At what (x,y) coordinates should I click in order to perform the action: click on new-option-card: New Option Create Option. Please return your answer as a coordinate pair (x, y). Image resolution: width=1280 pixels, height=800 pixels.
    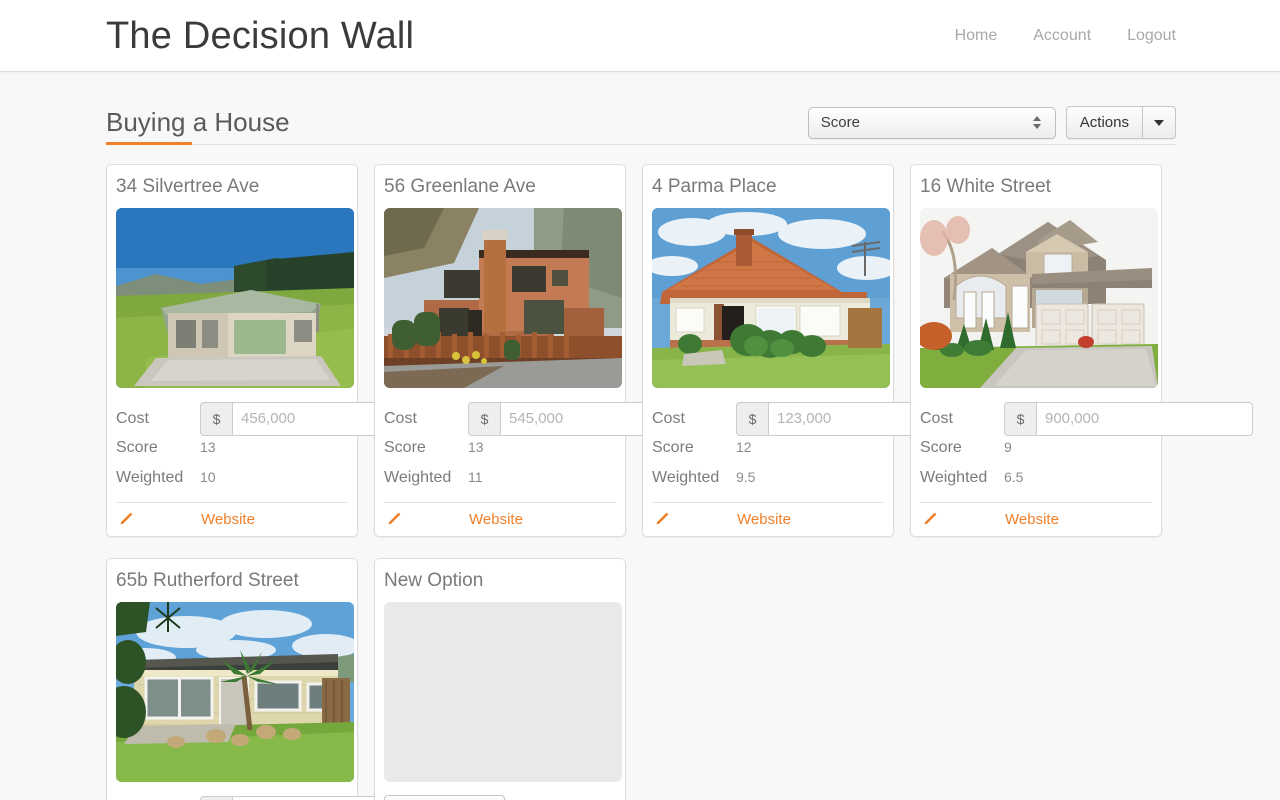
    Looking at the image, I should click on (500, 678).